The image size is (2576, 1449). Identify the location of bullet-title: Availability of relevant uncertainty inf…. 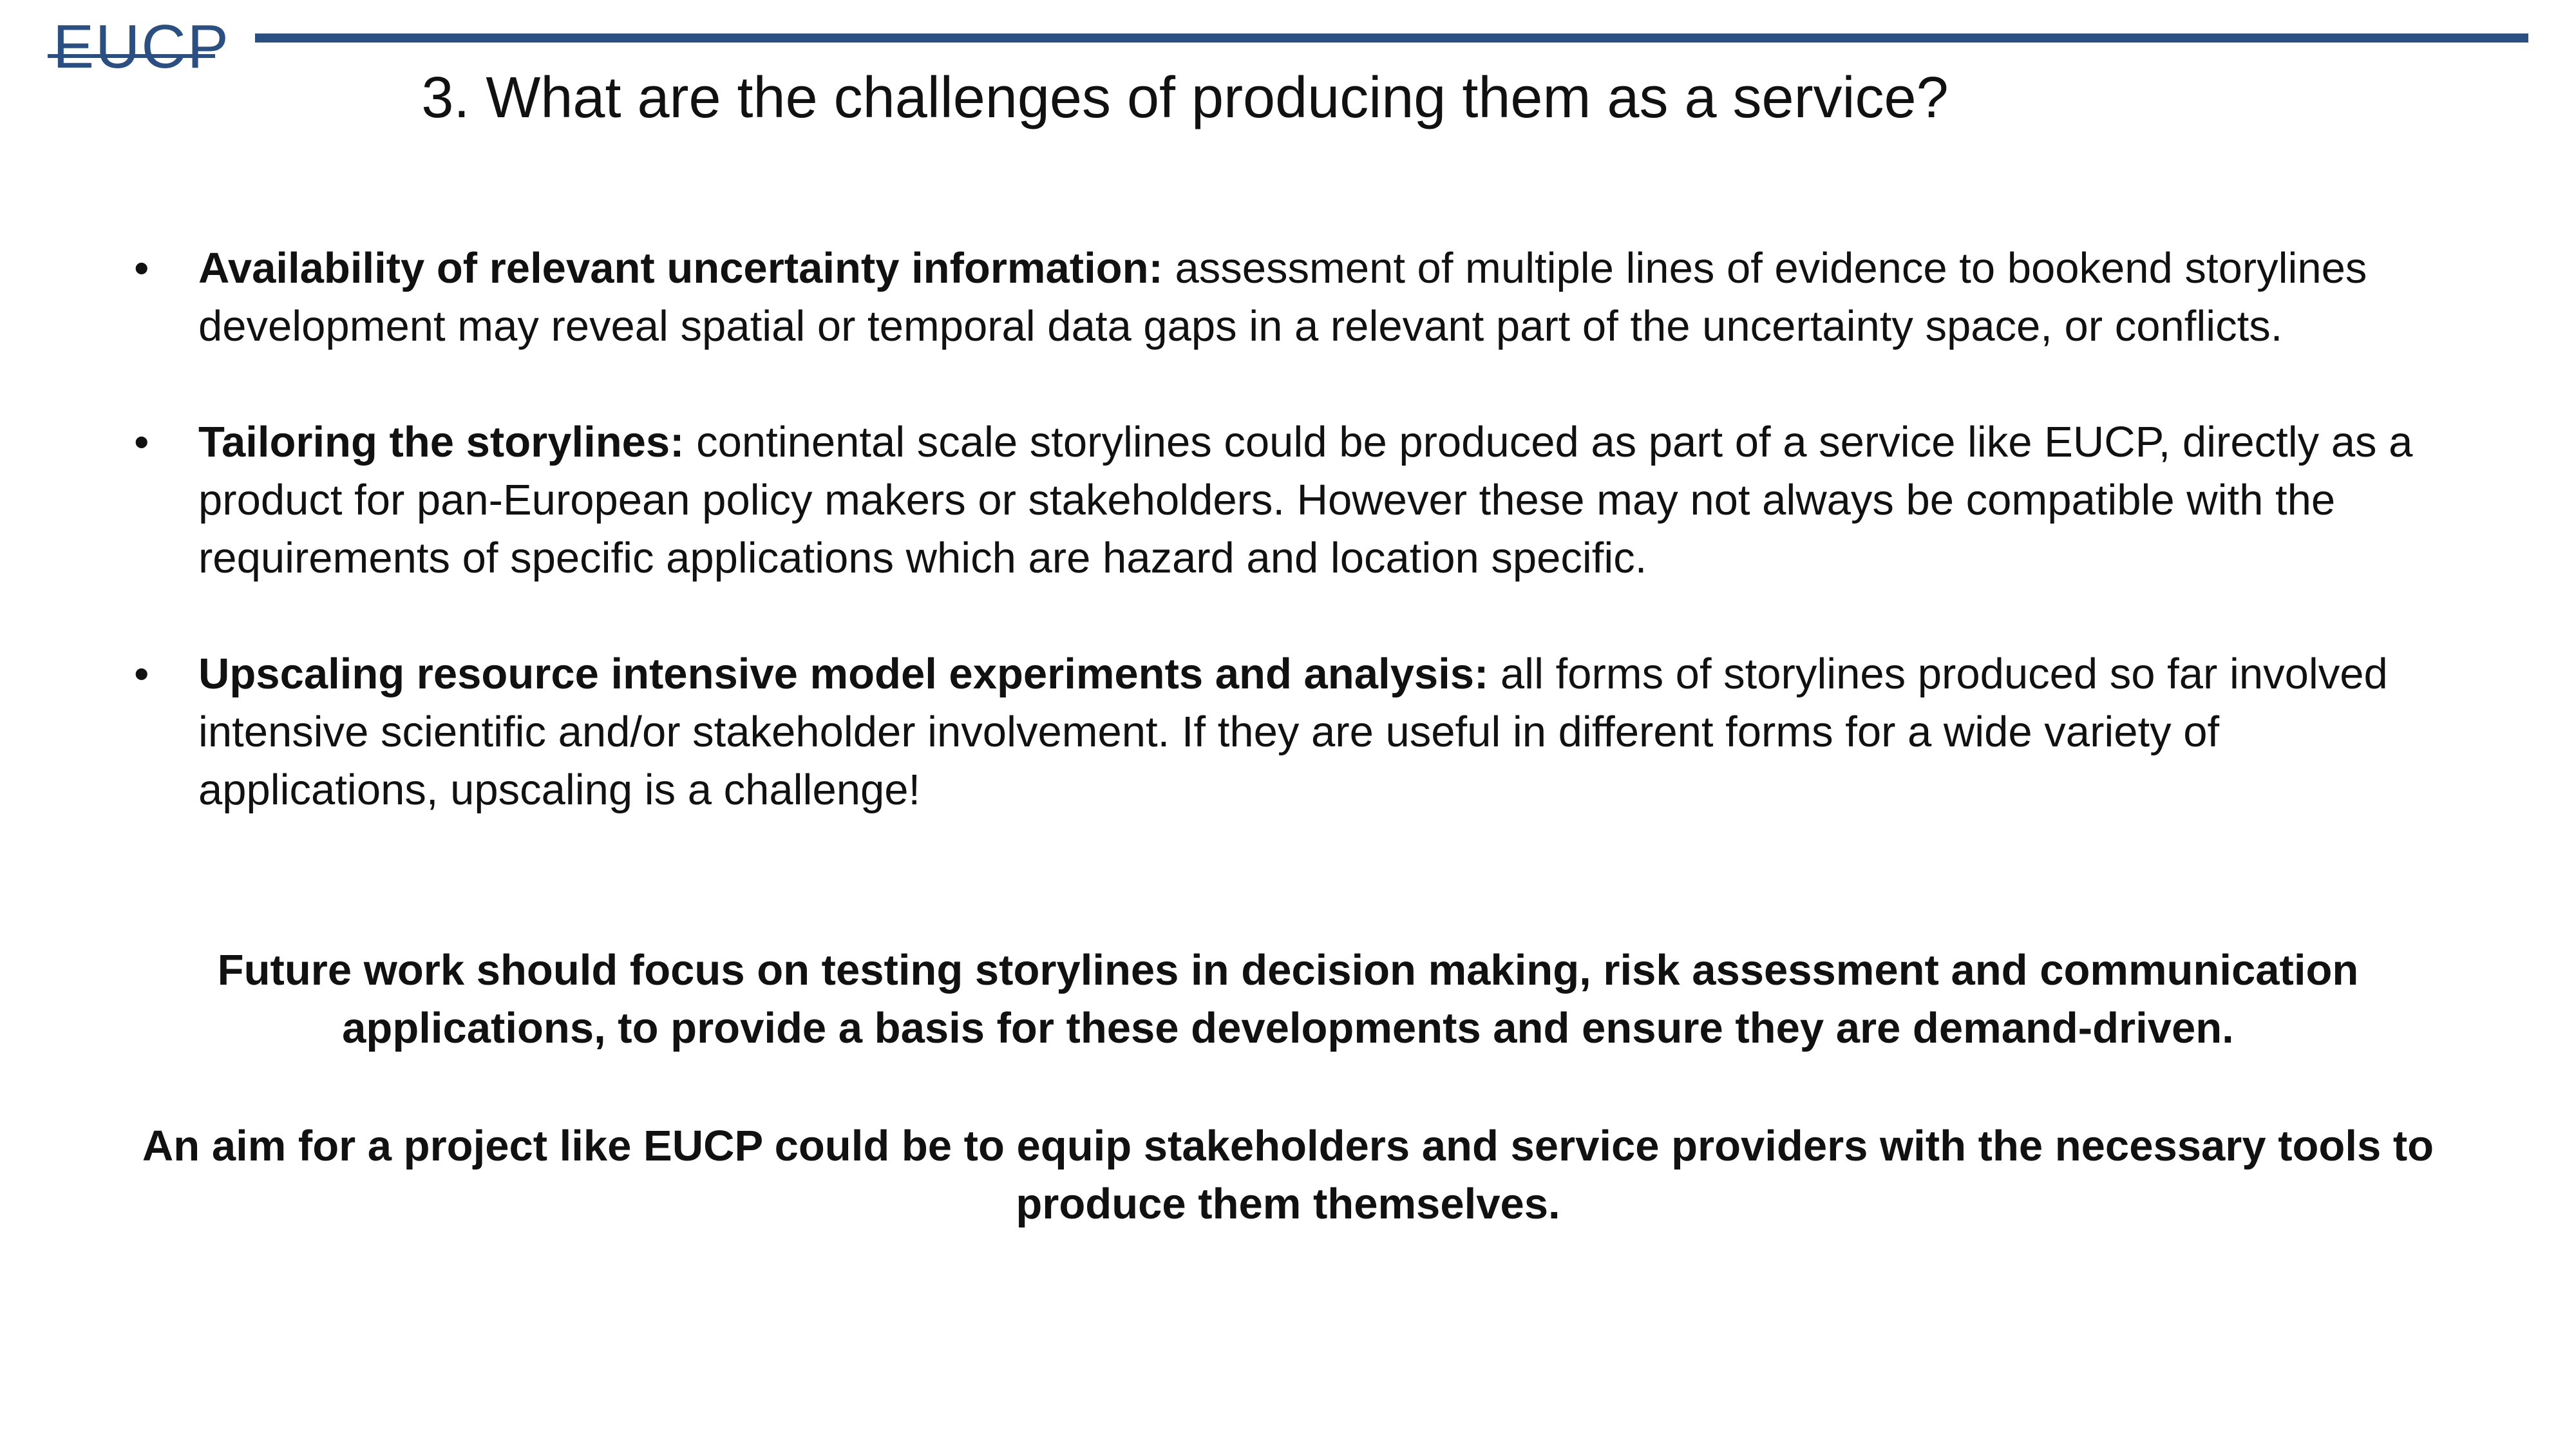
(686, 268).